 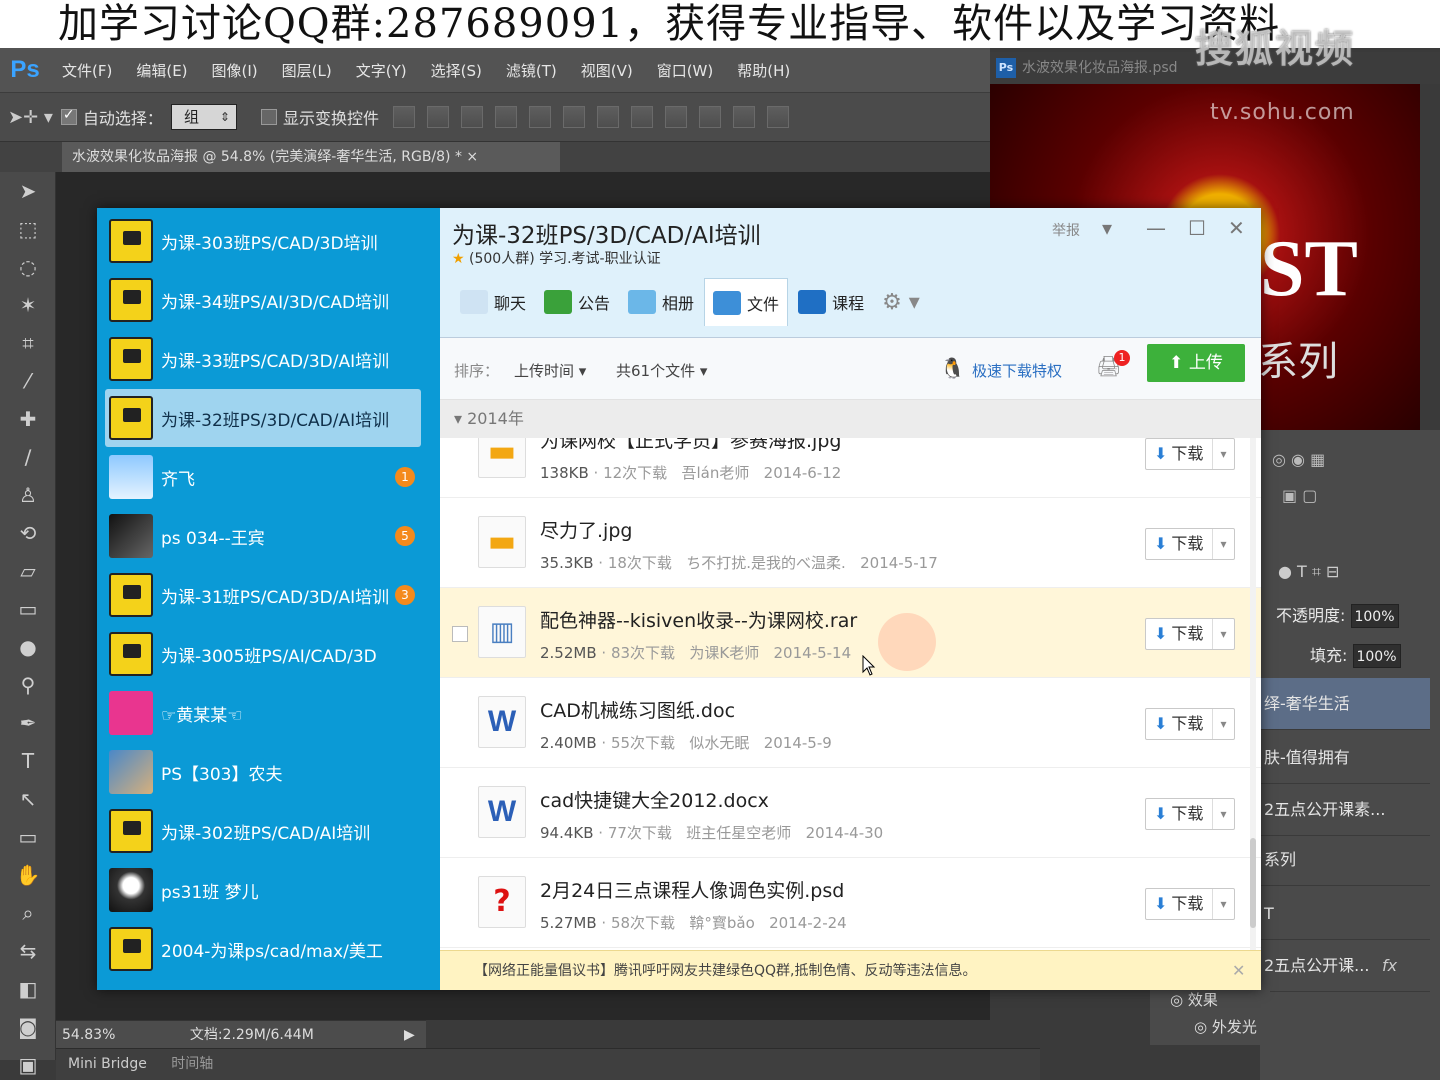 What do you see at coordinates (690, 445) in the screenshot?
I see `file-name: 为课网校【正式学员】参赛海报.jpg` at bounding box center [690, 445].